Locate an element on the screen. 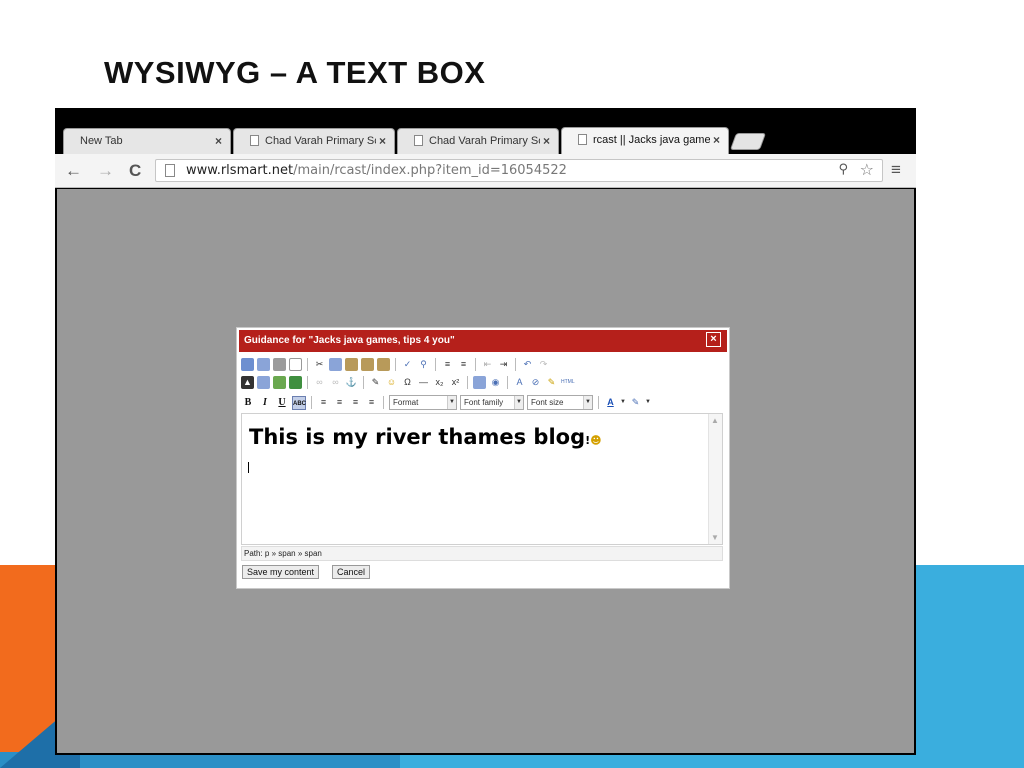 This screenshot has width=1024, height=768. font-family-select: Font family ▼ is located at coordinates (492, 402).